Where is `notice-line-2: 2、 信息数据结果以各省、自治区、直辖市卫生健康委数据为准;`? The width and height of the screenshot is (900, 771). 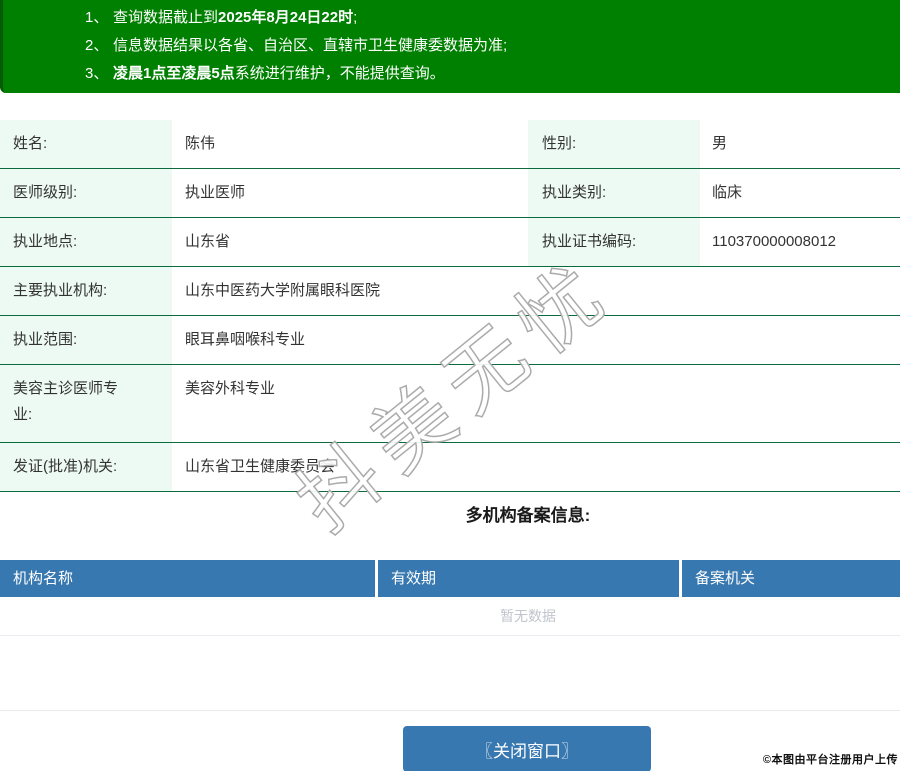
notice-line-2: 2、 信息数据结果以各省、自治区、直辖市卫生健康委数据为准; is located at coordinates (451, 46).